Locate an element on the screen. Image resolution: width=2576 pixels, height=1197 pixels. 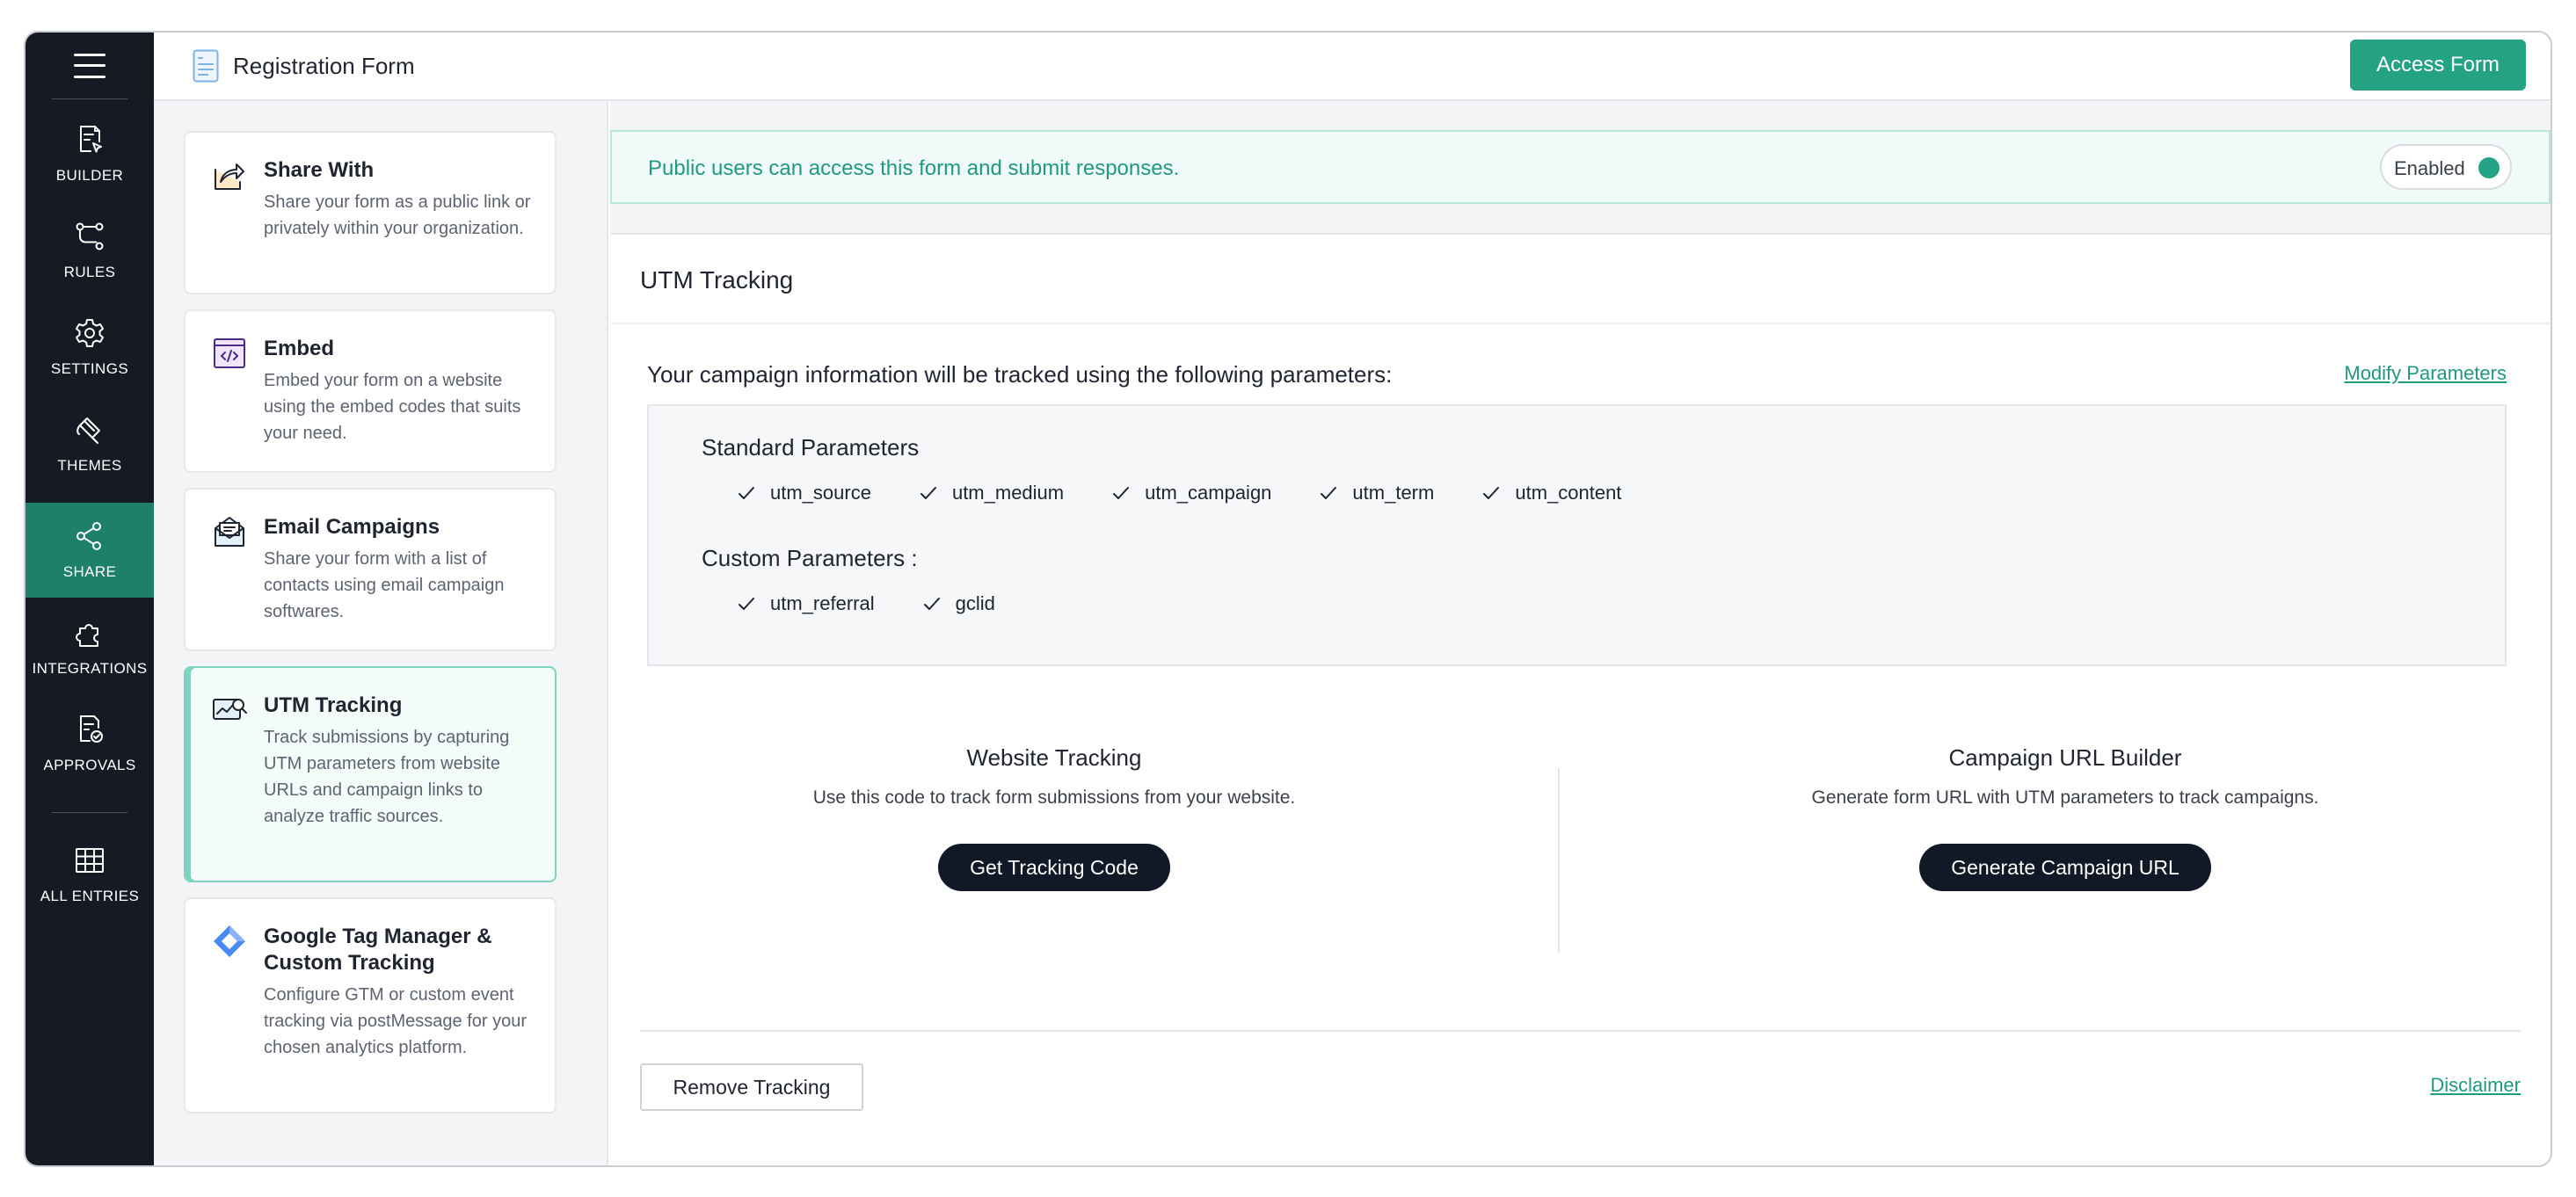
nav-item-share: SHARE is located at coordinates (89, 550).